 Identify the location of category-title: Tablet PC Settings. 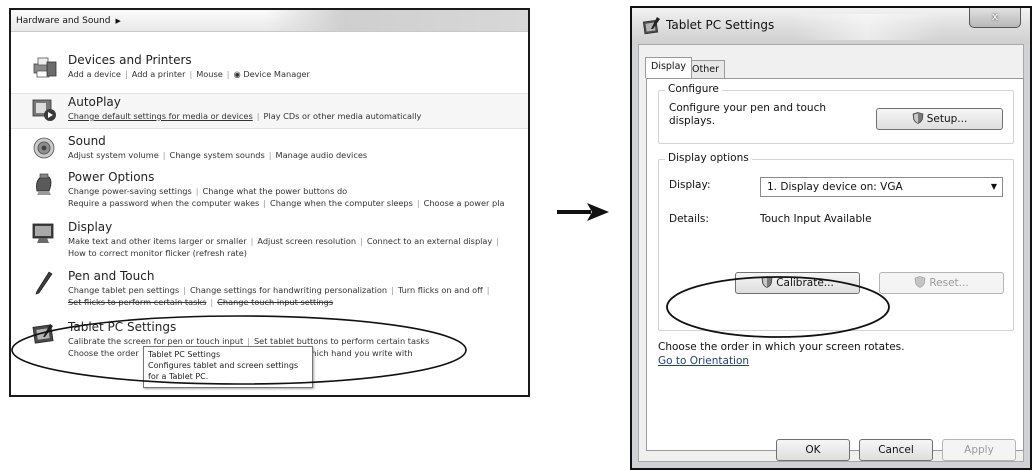
(122, 327).